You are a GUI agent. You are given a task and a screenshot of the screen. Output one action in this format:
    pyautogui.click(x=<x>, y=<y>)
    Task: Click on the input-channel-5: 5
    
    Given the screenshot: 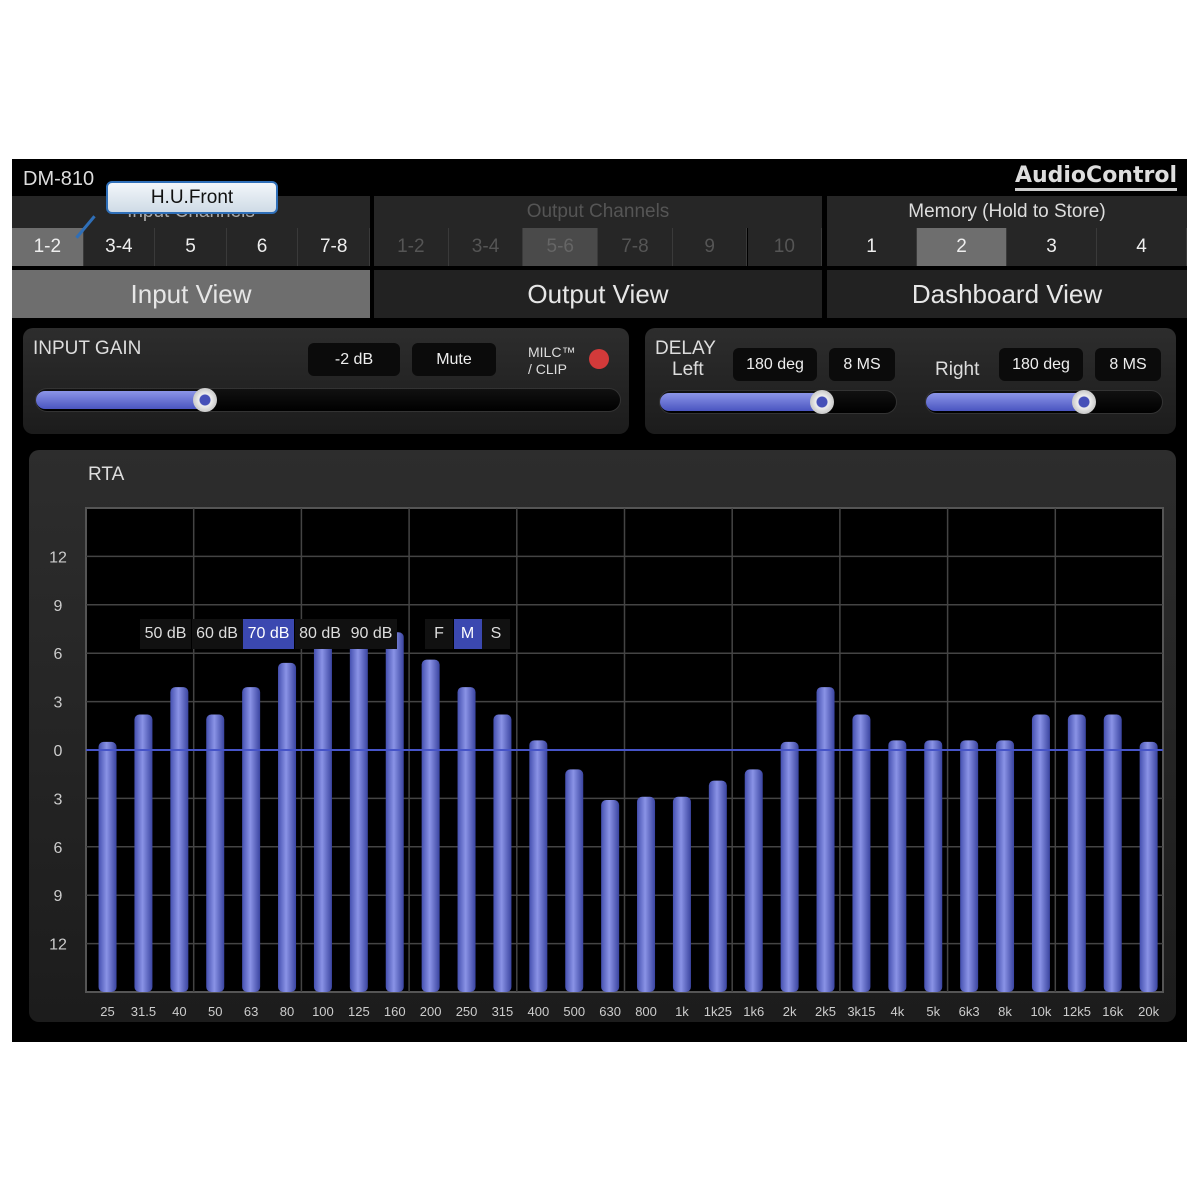 What is the action you would take?
    pyautogui.click(x=191, y=247)
    